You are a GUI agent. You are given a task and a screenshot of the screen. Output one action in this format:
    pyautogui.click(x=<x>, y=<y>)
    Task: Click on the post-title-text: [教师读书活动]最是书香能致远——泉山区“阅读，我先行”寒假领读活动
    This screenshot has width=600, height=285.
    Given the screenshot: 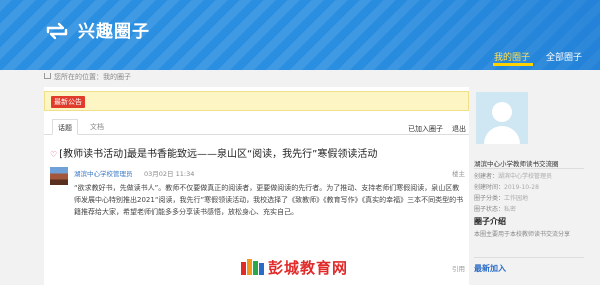 What is the action you would take?
    pyautogui.click(x=218, y=154)
    